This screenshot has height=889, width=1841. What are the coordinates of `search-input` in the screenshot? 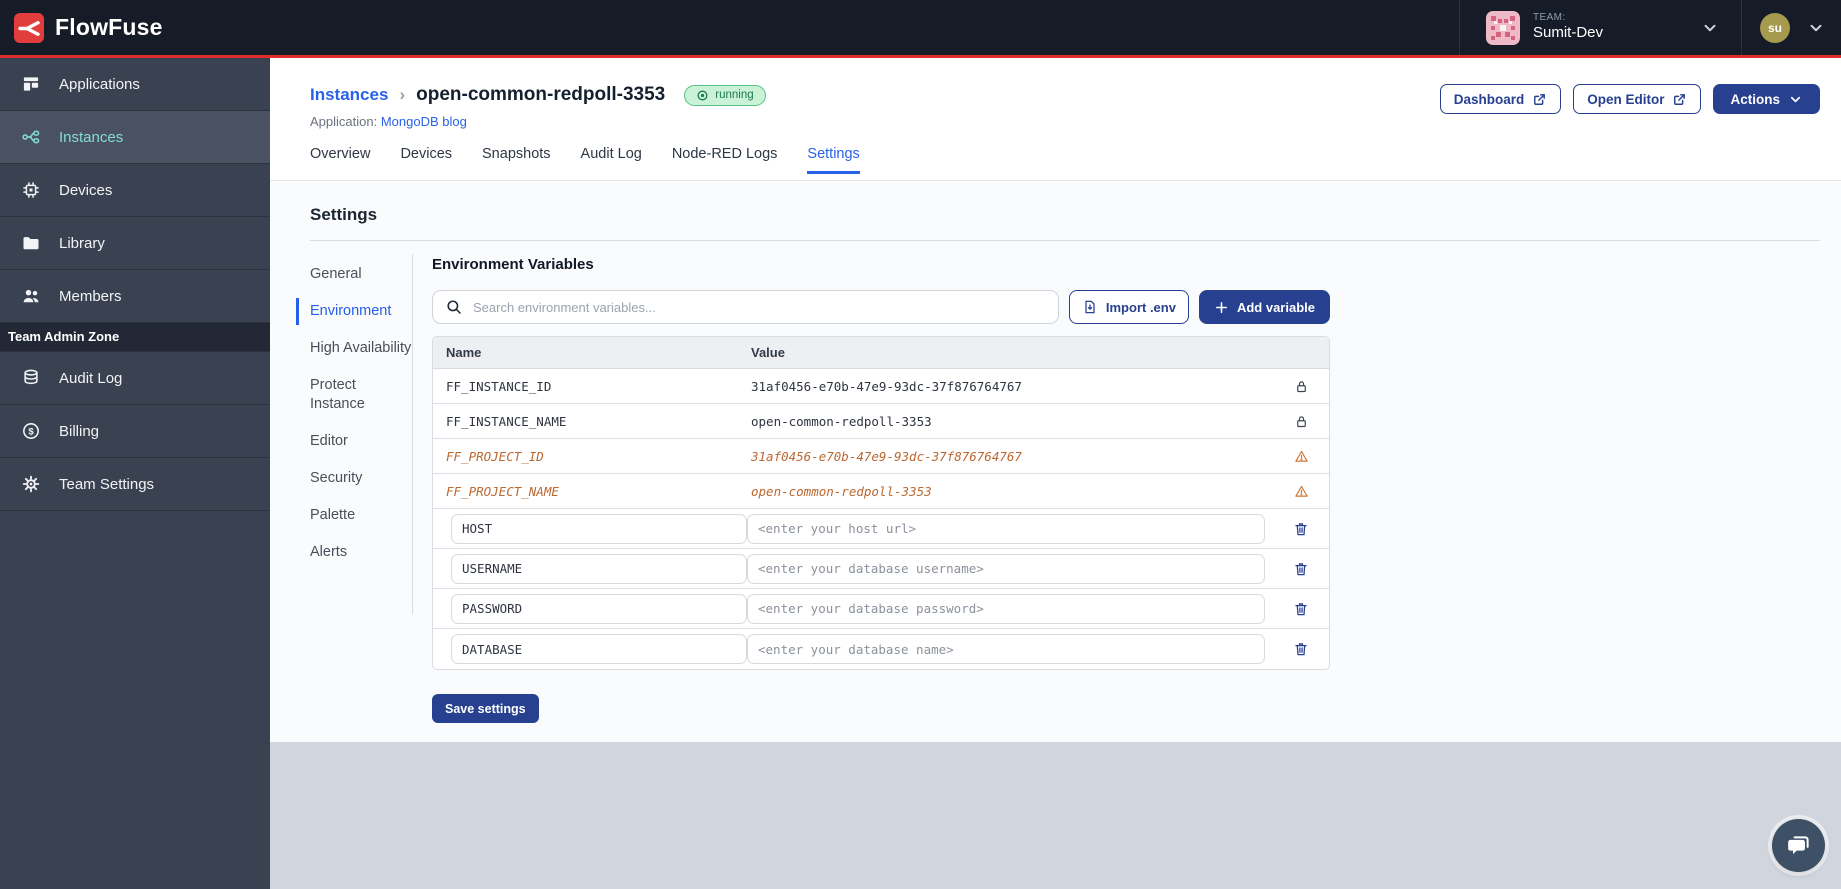 It's located at (745, 307).